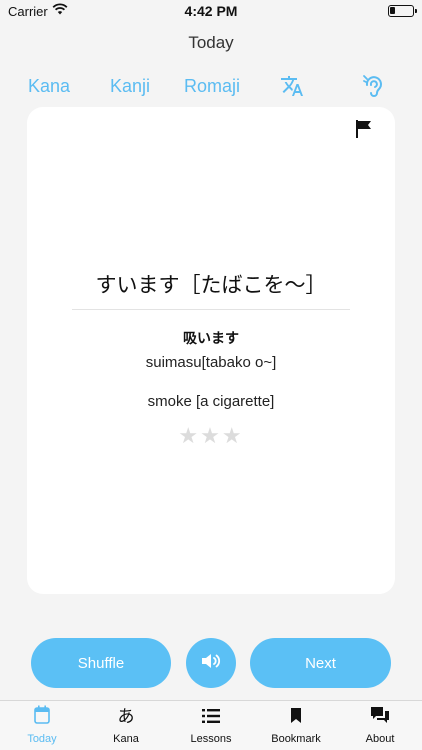 The height and width of the screenshot is (750, 422). What do you see at coordinates (211, 285) in the screenshot?
I see `kana-word: すいます［たばこを～］` at bounding box center [211, 285].